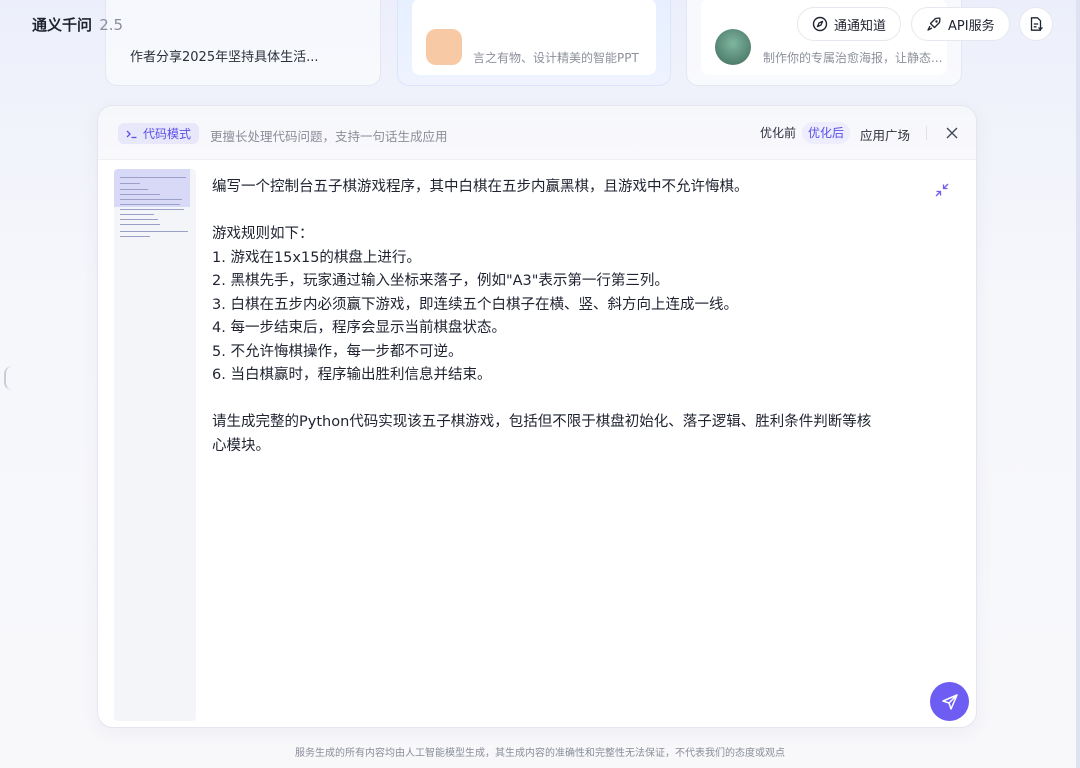 This screenshot has height=768, width=1080. Describe the element at coordinates (934, 24) in the screenshot. I see `rocket-icon` at that location.